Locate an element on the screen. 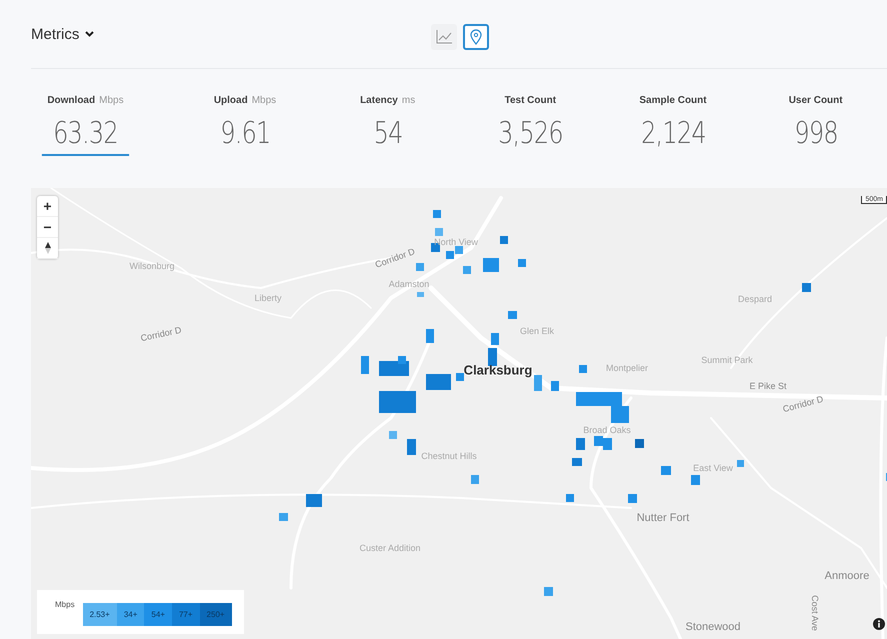 The image size is (887, 639). place-label: East View is located at coordinates (713, 468).